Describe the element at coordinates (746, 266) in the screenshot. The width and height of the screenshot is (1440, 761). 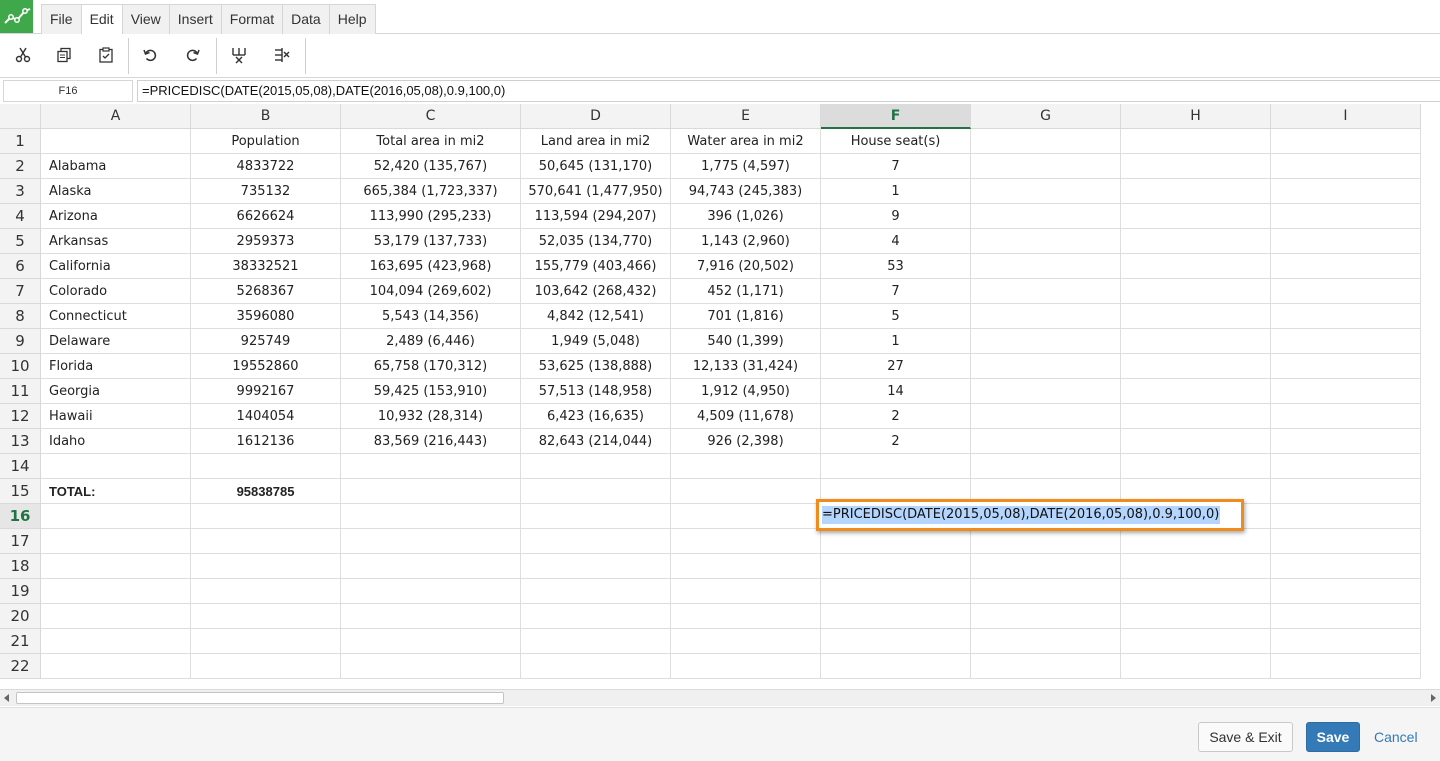
I see `cell-e6: 7,916 (20,502)` at that location.